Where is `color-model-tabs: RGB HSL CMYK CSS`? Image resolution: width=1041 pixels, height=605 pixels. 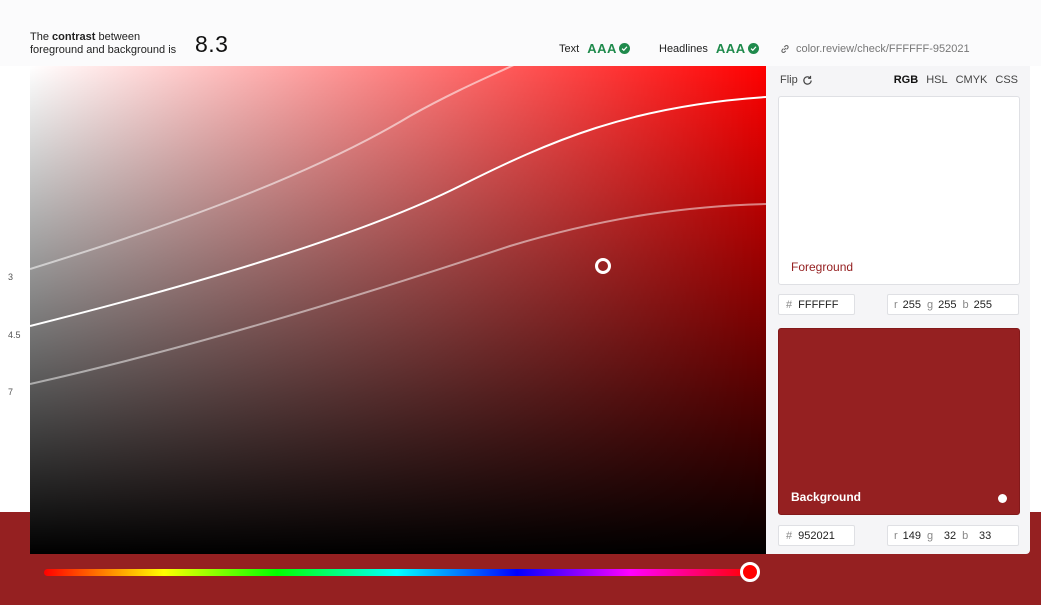 color-model-tabs: RGB HSL CMYK CSS is located at coordinates (956, 80).